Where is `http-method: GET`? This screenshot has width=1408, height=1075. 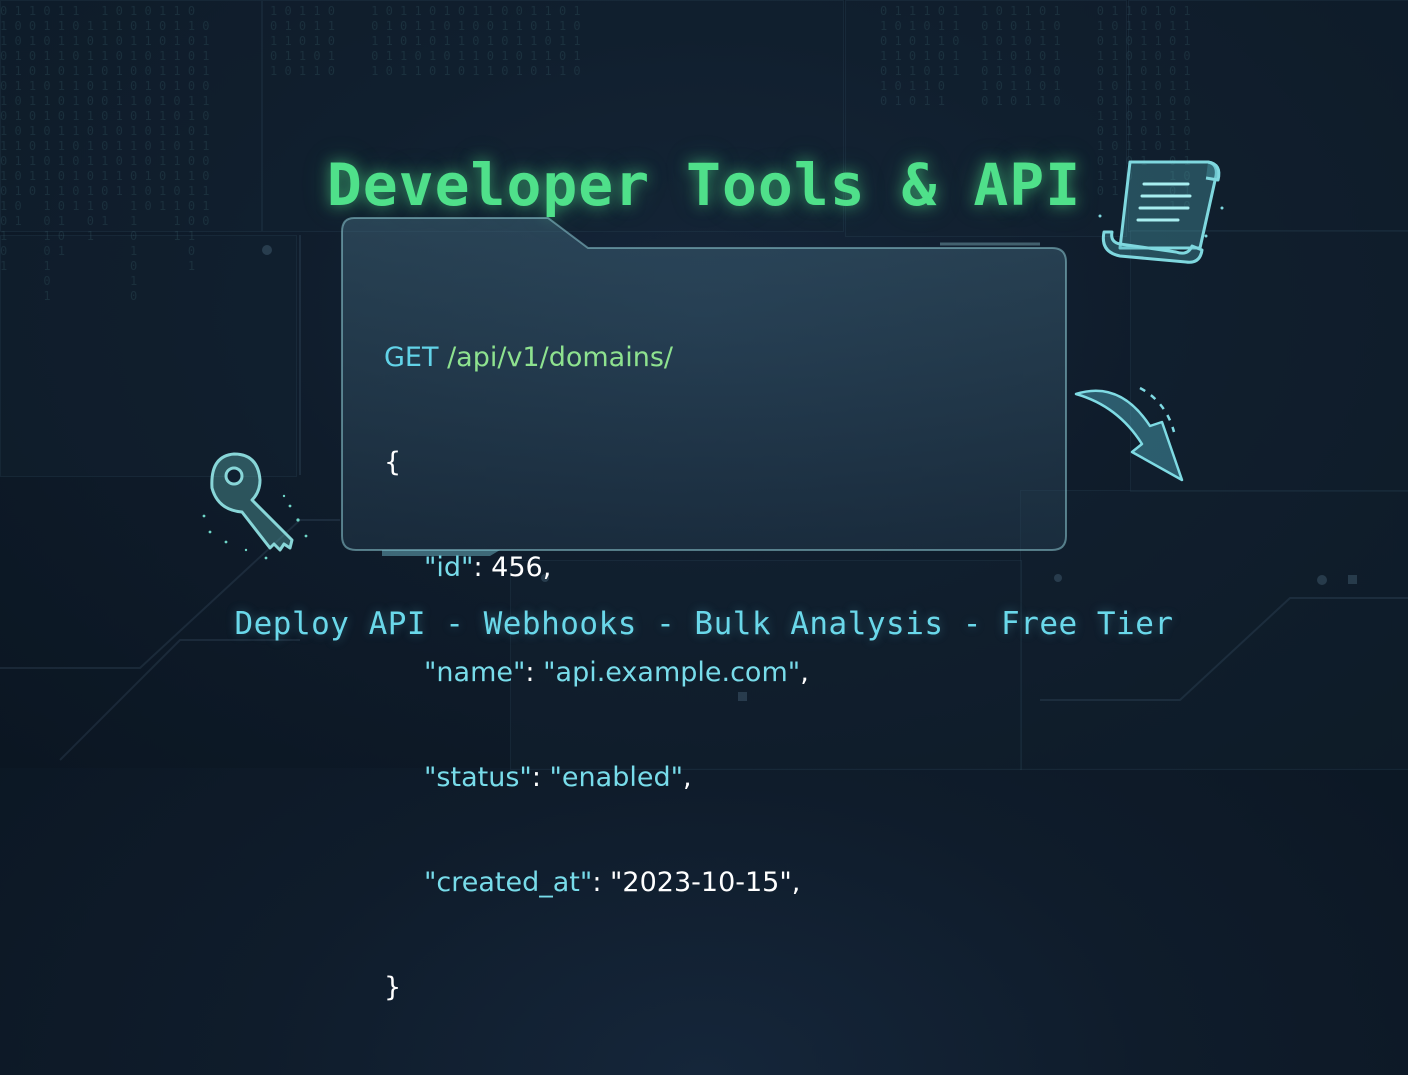 http-method: GET is located at coordinates (411, 357).